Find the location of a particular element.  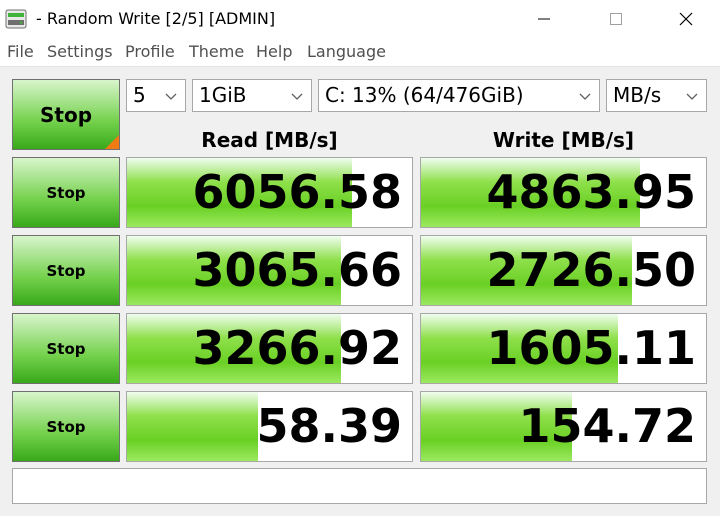

menu-file: File is located at coordinates (20, 52).